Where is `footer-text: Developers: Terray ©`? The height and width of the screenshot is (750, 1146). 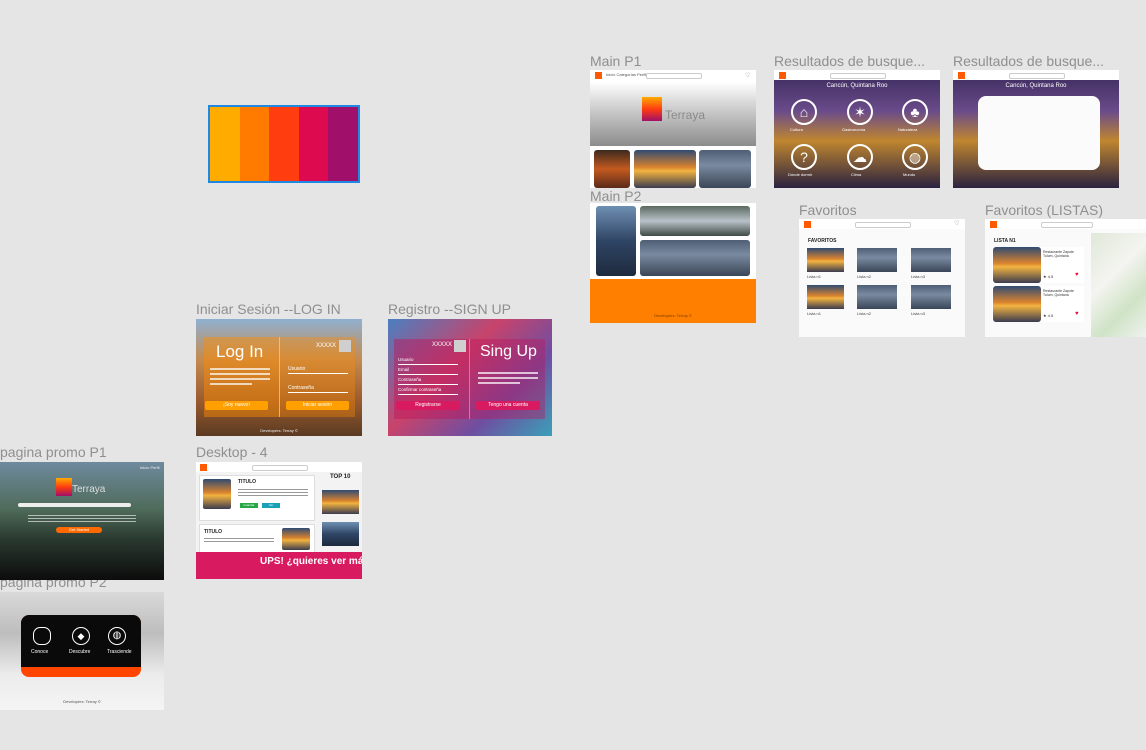 footer-text: Developers: Terray © is located at coordinates (279, 430).